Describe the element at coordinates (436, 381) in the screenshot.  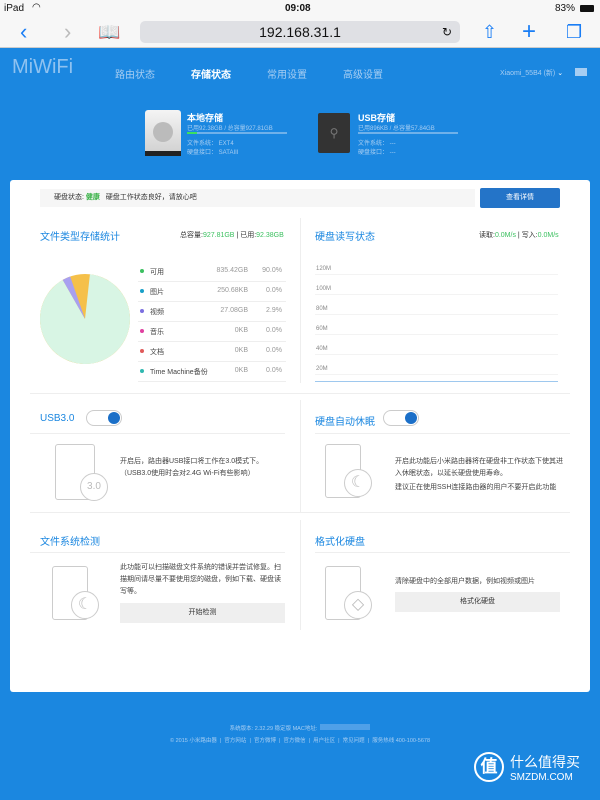
I see `io-chart-baseline` at that location.